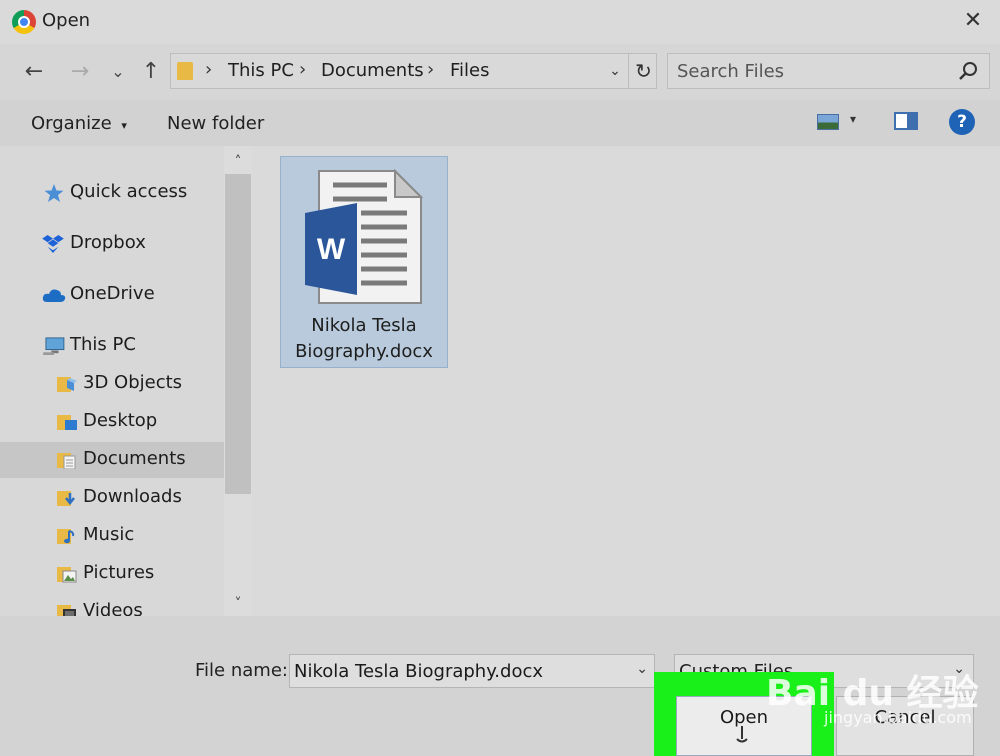  What do you see at coordinates (742, 734) in the screenshot?
I see `cursor-icon` at bounding box center [742, 734].